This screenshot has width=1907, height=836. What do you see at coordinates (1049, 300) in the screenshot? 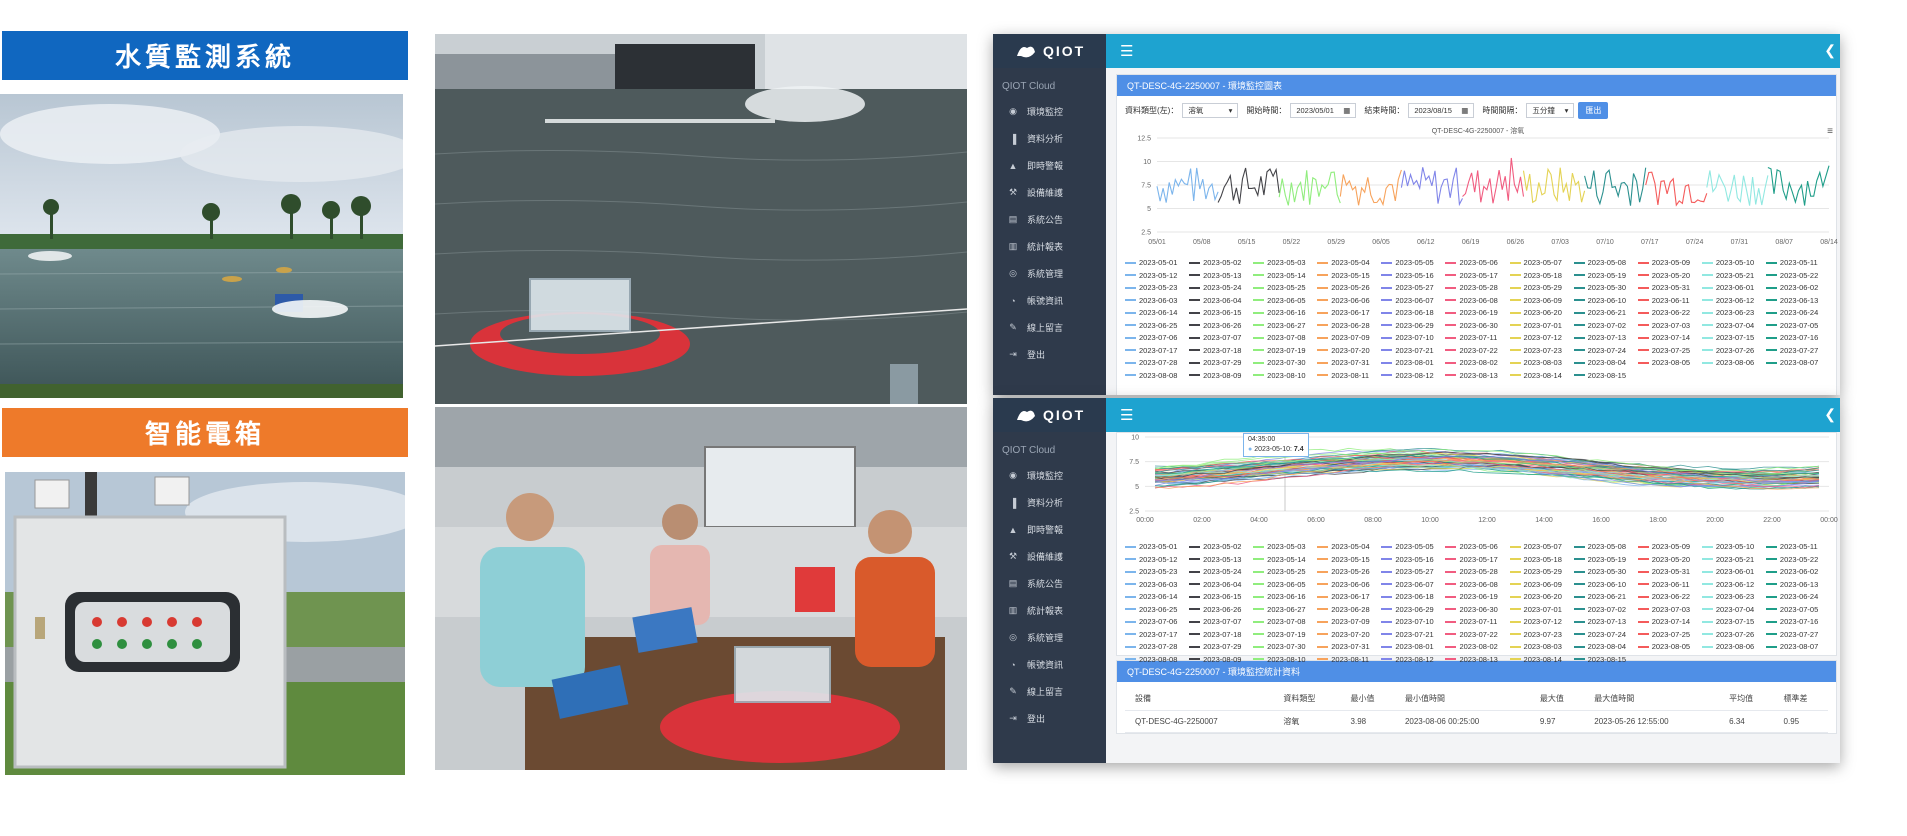
I see `sidebar-item: ◔ 帳號資訊` at bounding box center [1049, 300].